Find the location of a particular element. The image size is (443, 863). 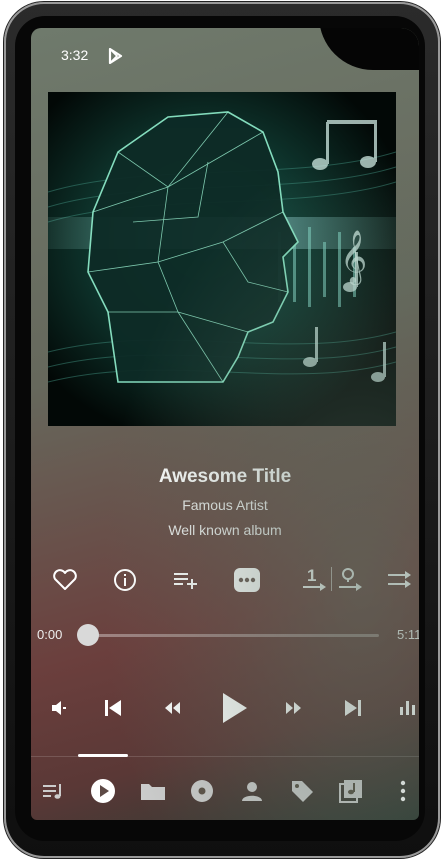

total-time: 5:11 is located at coordinates (408, 634).